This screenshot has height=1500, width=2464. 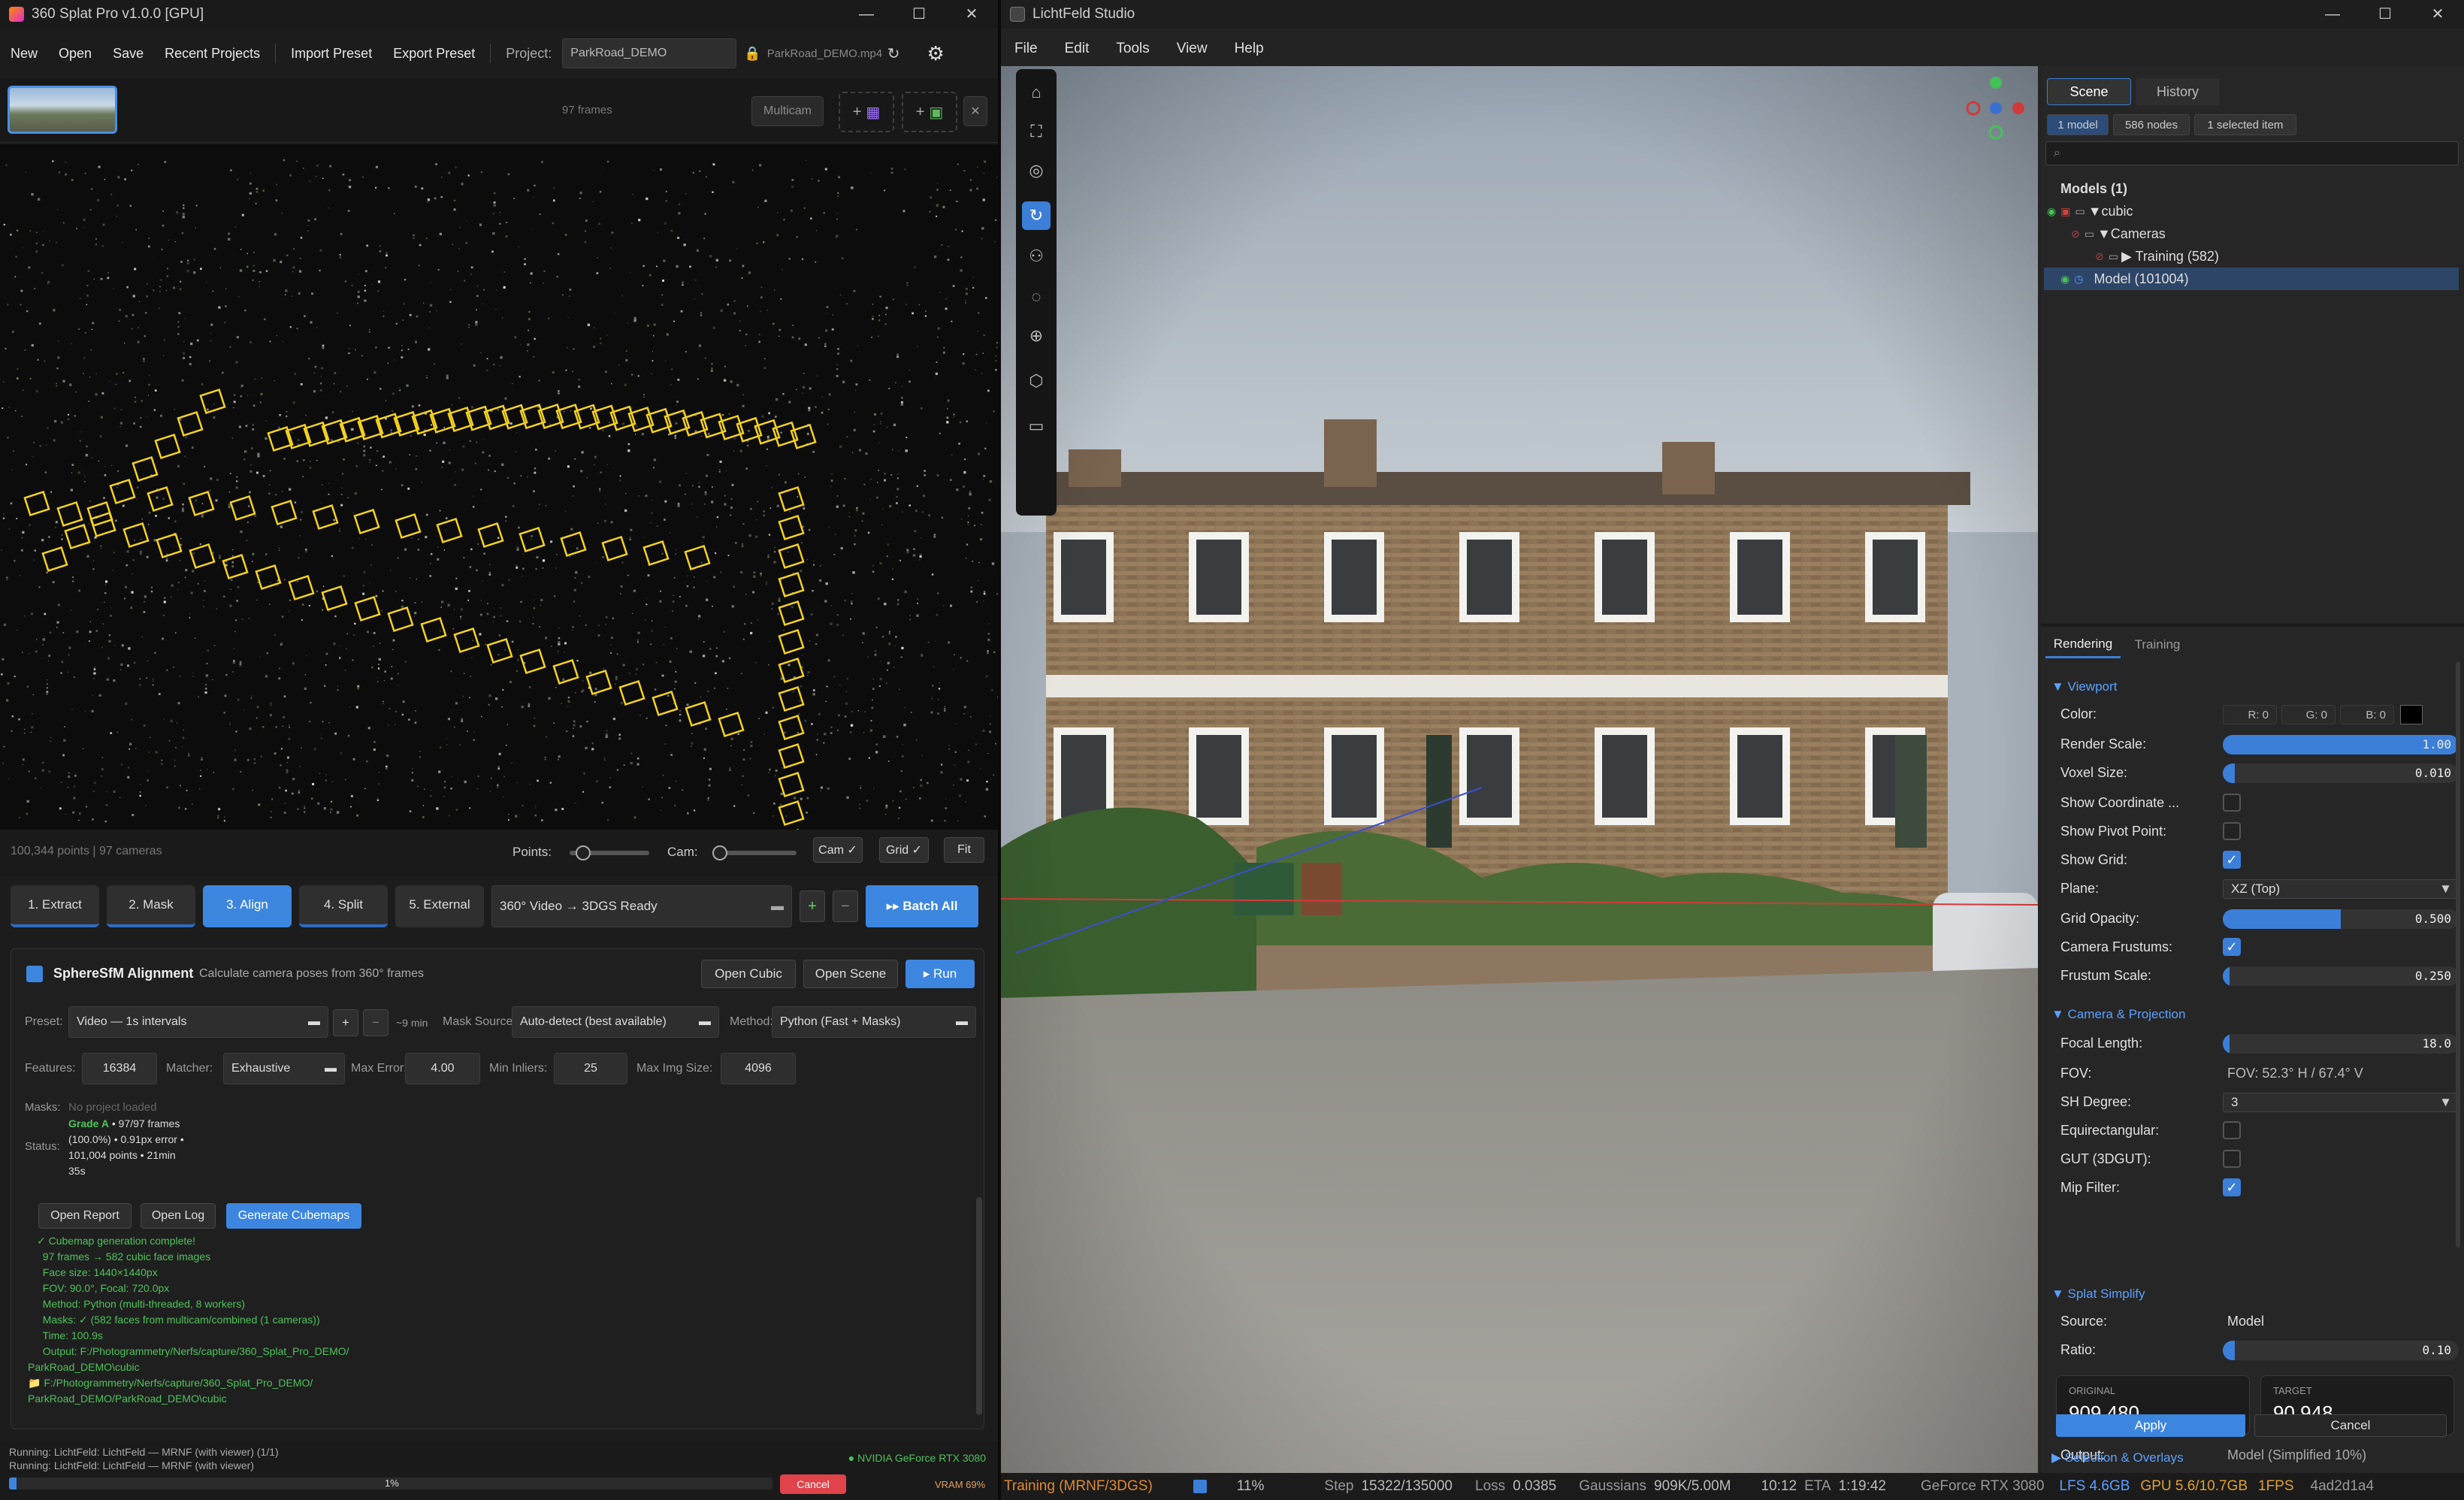 What do you see at coordinates (2341, 1102) in the screenshot?
I see `sh-degree-select: 3 ▼` at bounding box center [2341, 1102].